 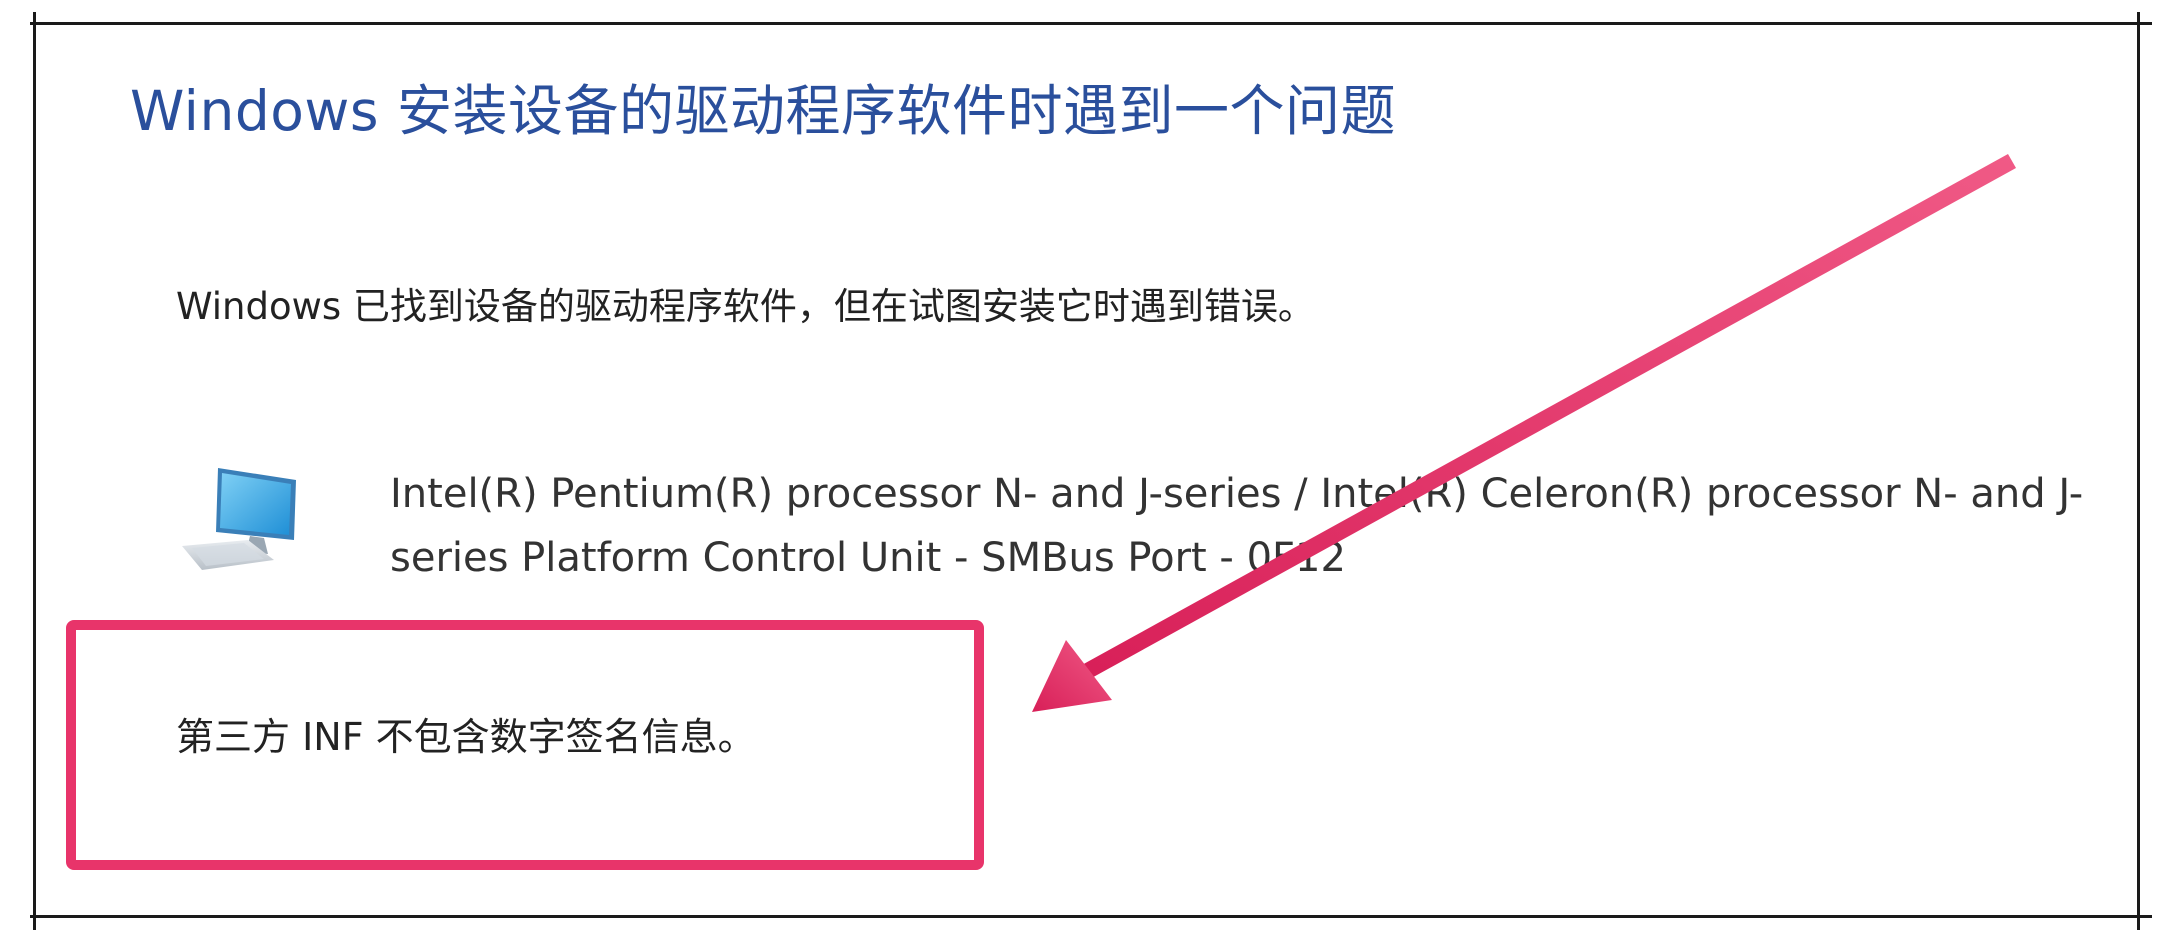 I want to click on frame-left-border, so click(x=34, y=471).